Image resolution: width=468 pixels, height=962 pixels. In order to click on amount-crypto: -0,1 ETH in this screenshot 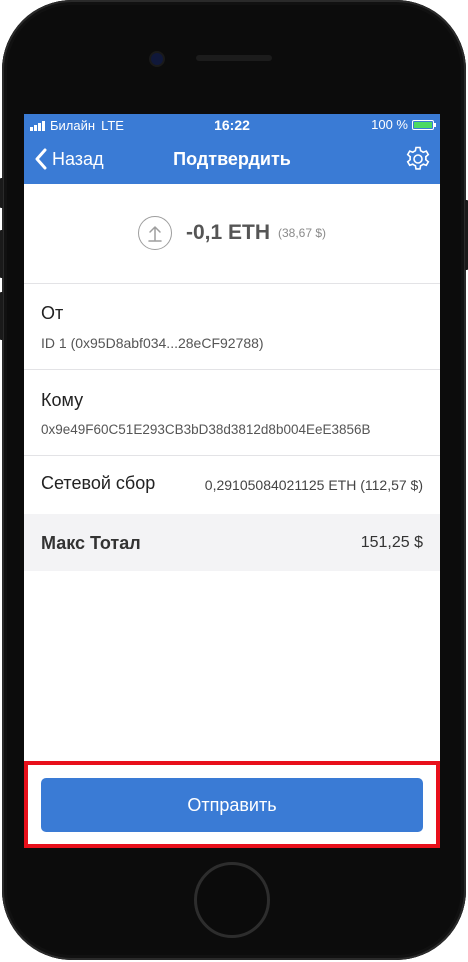, I will do `click(227, 232)`.